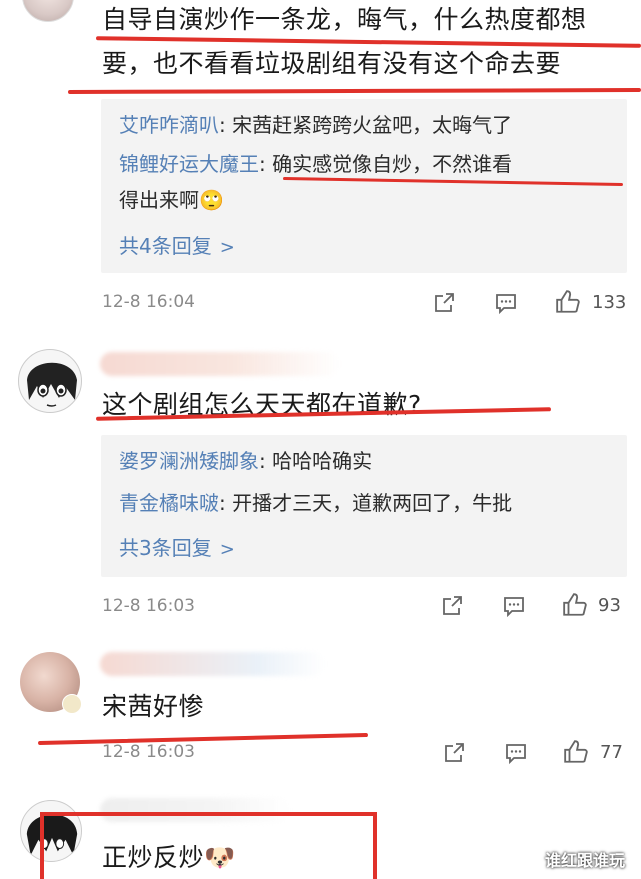 This screenshot has height=879, width=641. I want to click on comment-text-line: 宋茜好惨, so click(153, 706).